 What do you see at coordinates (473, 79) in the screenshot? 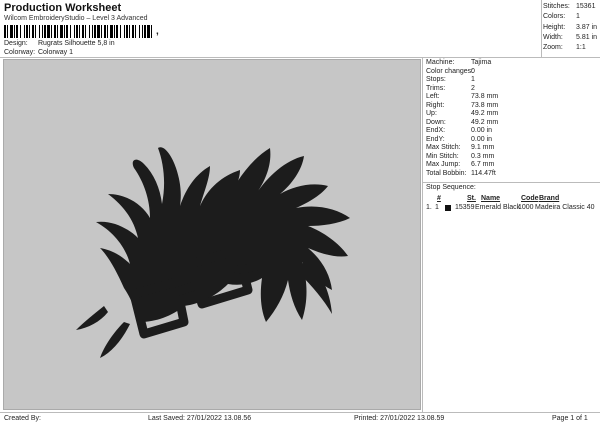
I see `detail-value: 1` at bounding box center [473, 79].